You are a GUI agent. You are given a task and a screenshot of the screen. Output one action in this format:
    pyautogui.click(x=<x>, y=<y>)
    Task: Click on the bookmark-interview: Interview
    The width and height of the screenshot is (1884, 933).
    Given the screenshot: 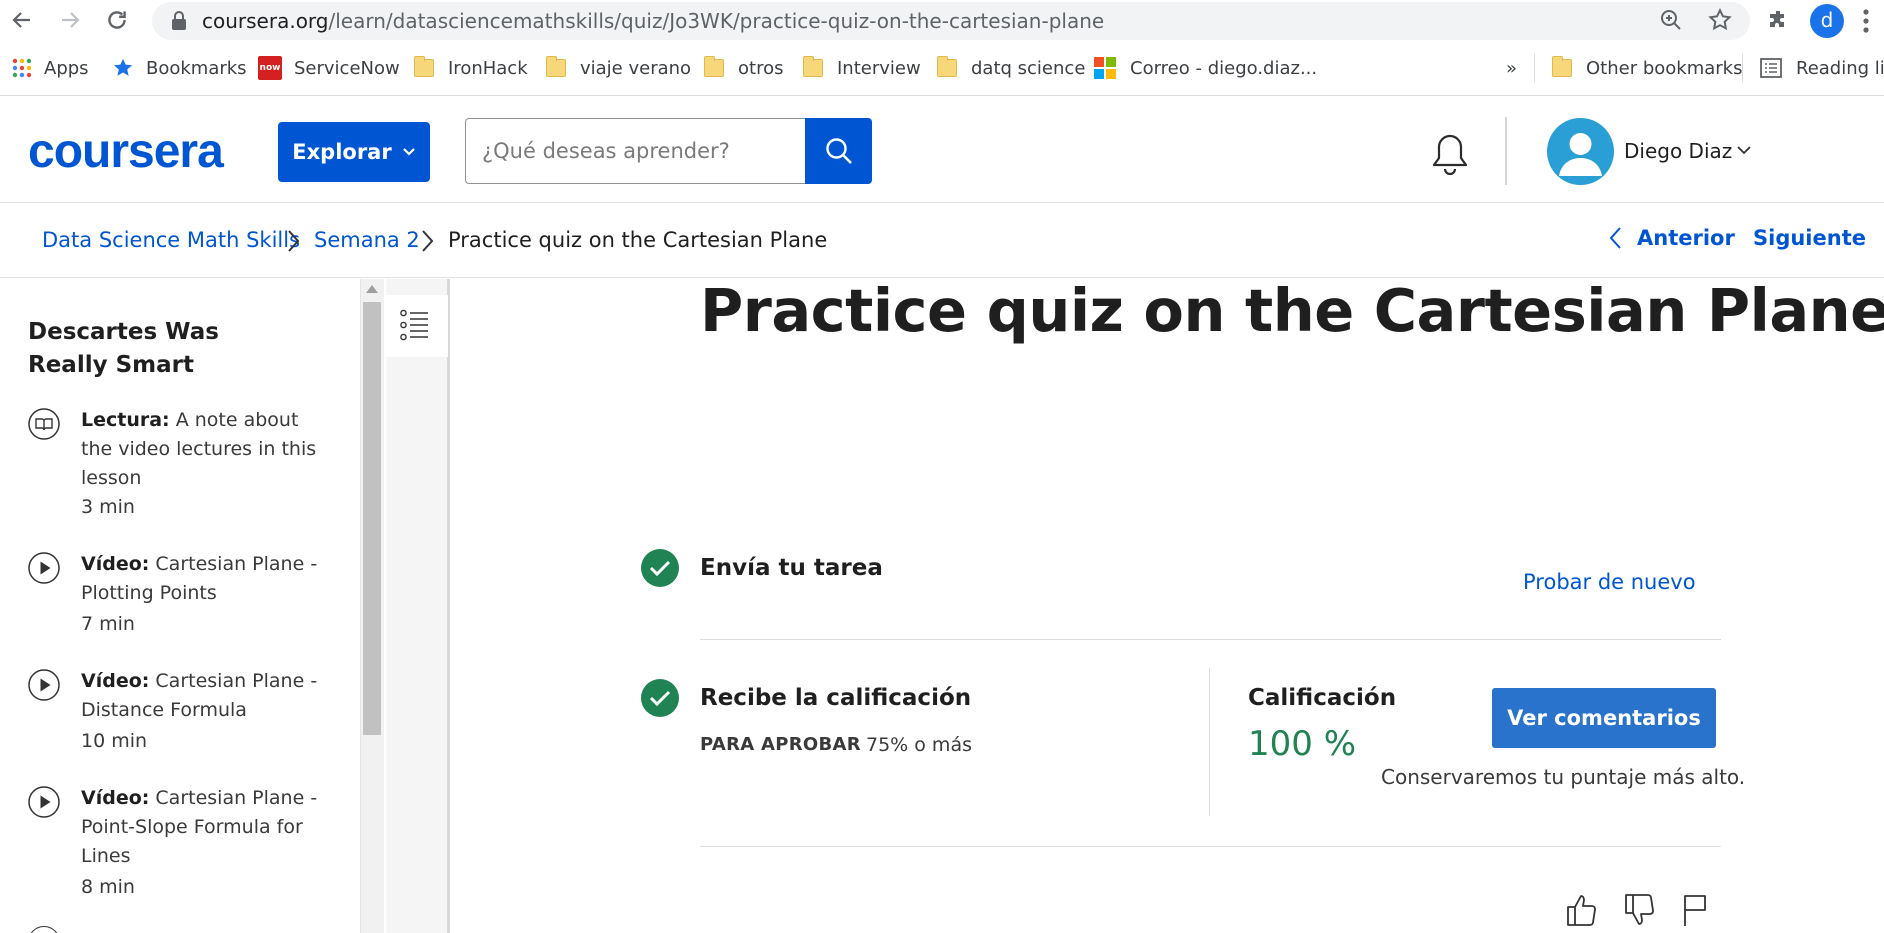 What is the action you would take?
    pyautogui.click(x=862, y=68)
    